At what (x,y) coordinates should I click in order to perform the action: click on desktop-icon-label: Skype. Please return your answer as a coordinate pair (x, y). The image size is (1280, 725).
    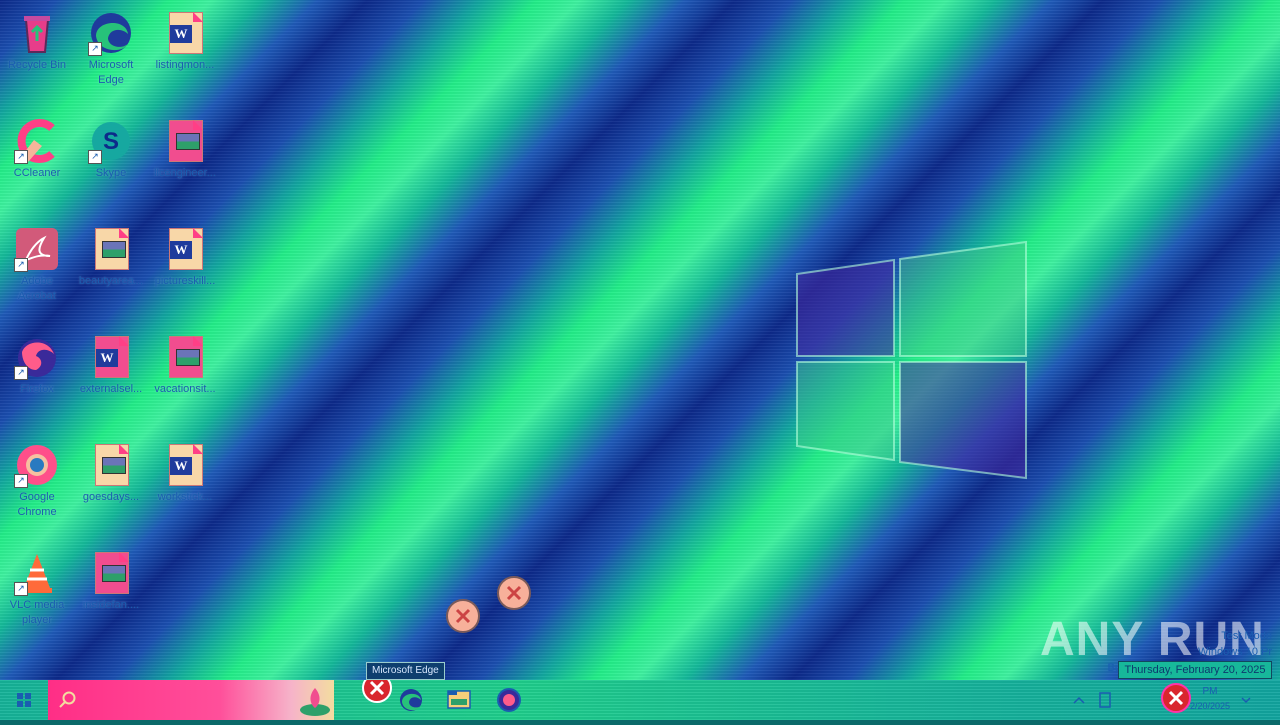
    Looking at the image, I should click on (111, 173).